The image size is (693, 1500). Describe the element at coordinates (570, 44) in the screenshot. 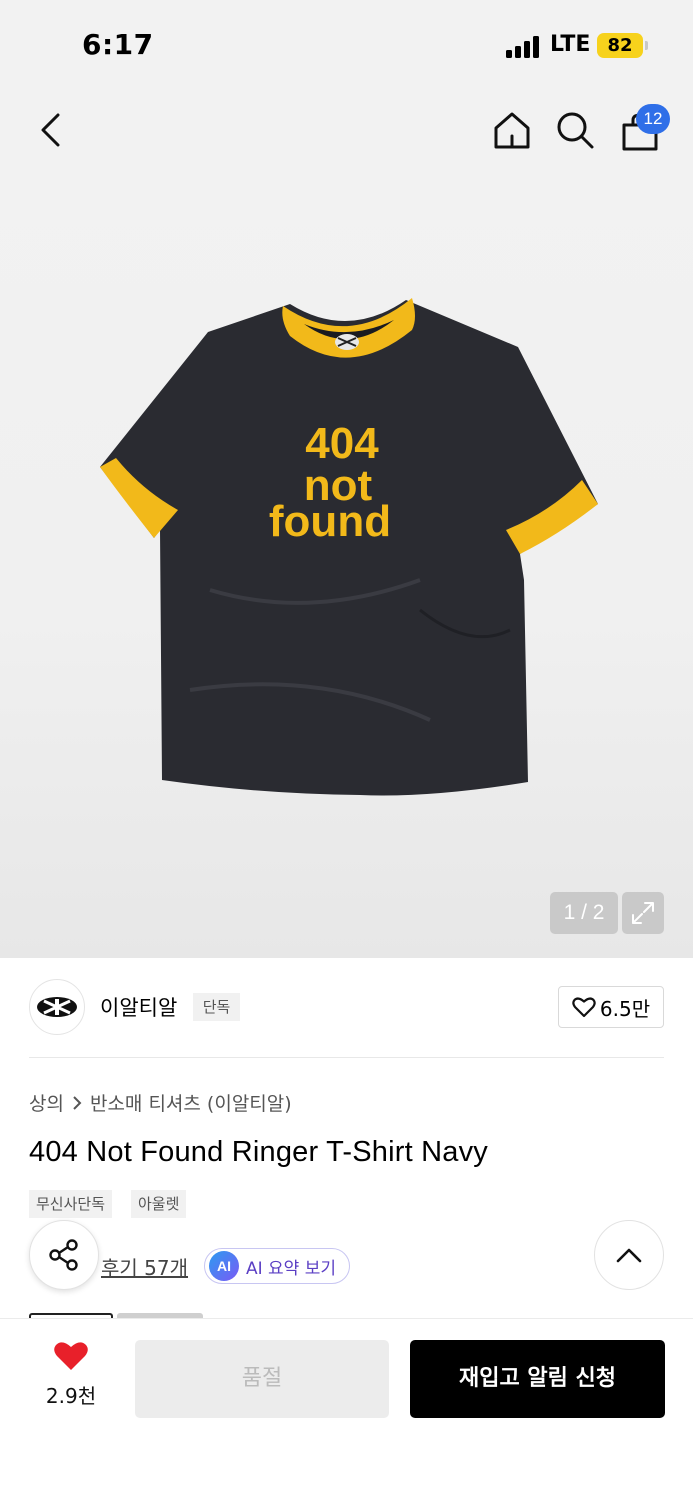

I see `network-type: LTE` at that location.